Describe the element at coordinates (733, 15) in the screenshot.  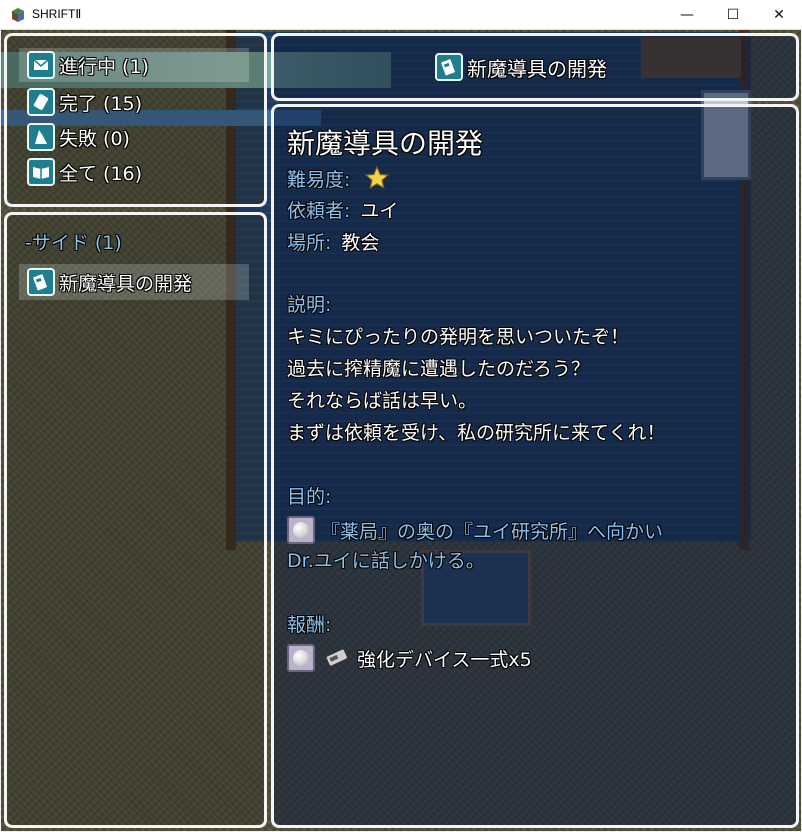
I see `maximize-button: ☐` at that location.